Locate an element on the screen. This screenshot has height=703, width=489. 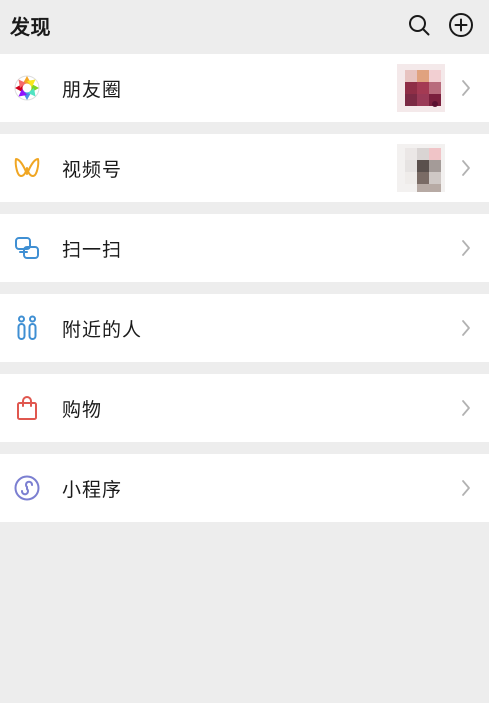
channels-butterfly-icon is located at coordinates (27, 168).